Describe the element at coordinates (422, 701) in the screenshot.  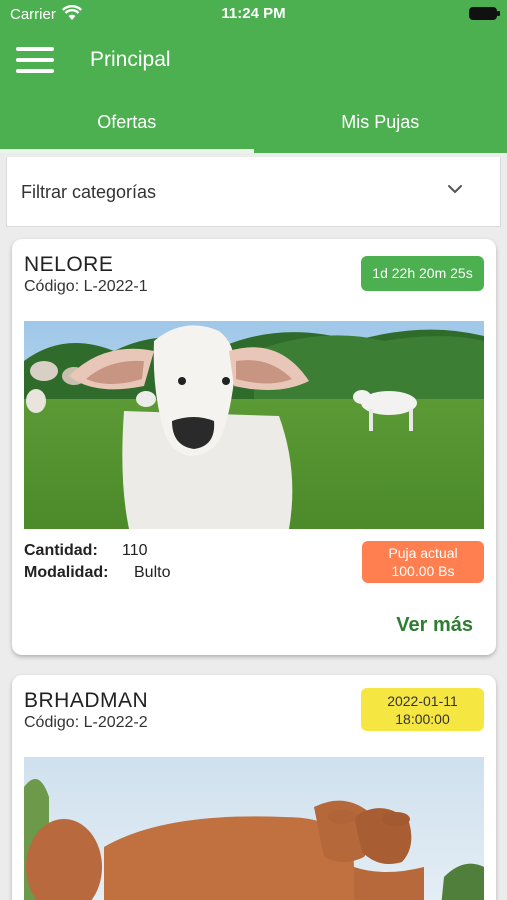
I see `auction-date: 2022-01-11` at that location.